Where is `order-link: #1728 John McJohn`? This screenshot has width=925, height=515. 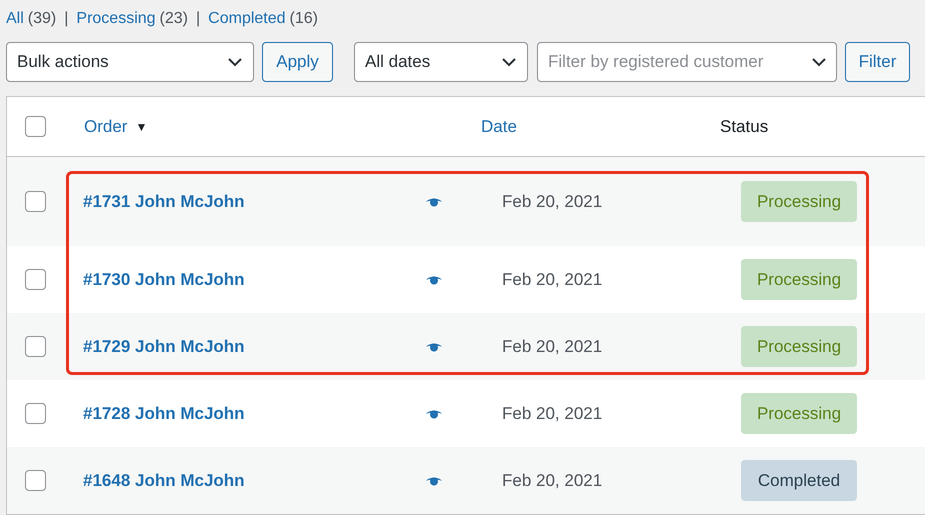
order-link: #1728 John McJohn is located at coordinates (244, 413).